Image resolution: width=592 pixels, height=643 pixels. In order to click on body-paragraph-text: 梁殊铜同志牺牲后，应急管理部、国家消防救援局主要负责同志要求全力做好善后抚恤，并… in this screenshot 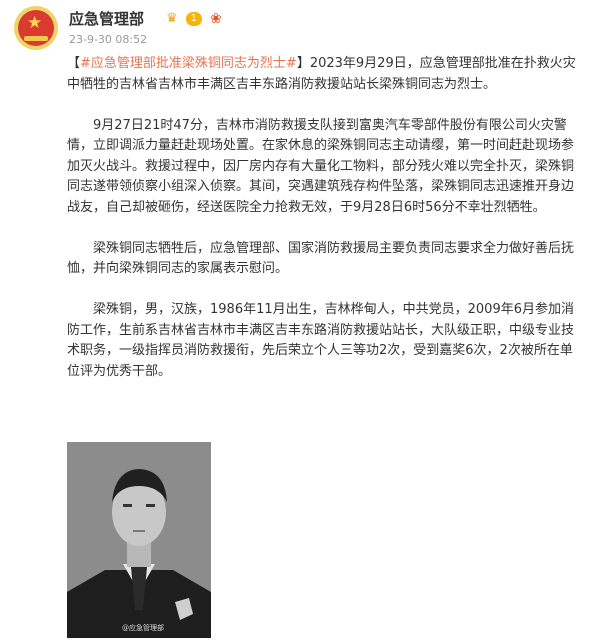, I will do `click(321, 258)`.